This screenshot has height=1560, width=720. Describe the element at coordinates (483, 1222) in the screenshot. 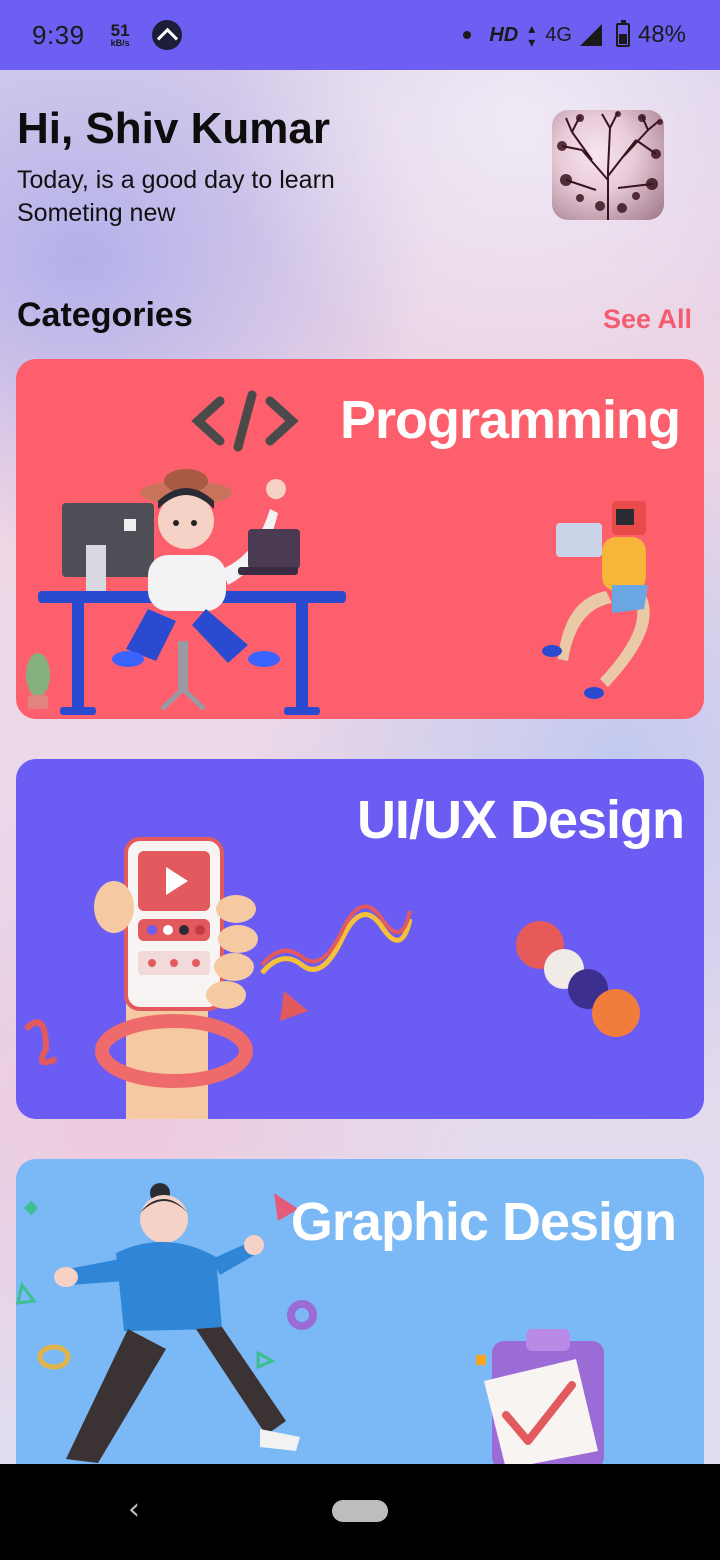

I see `category-label-graphic-design: Graphic Design` at that location.